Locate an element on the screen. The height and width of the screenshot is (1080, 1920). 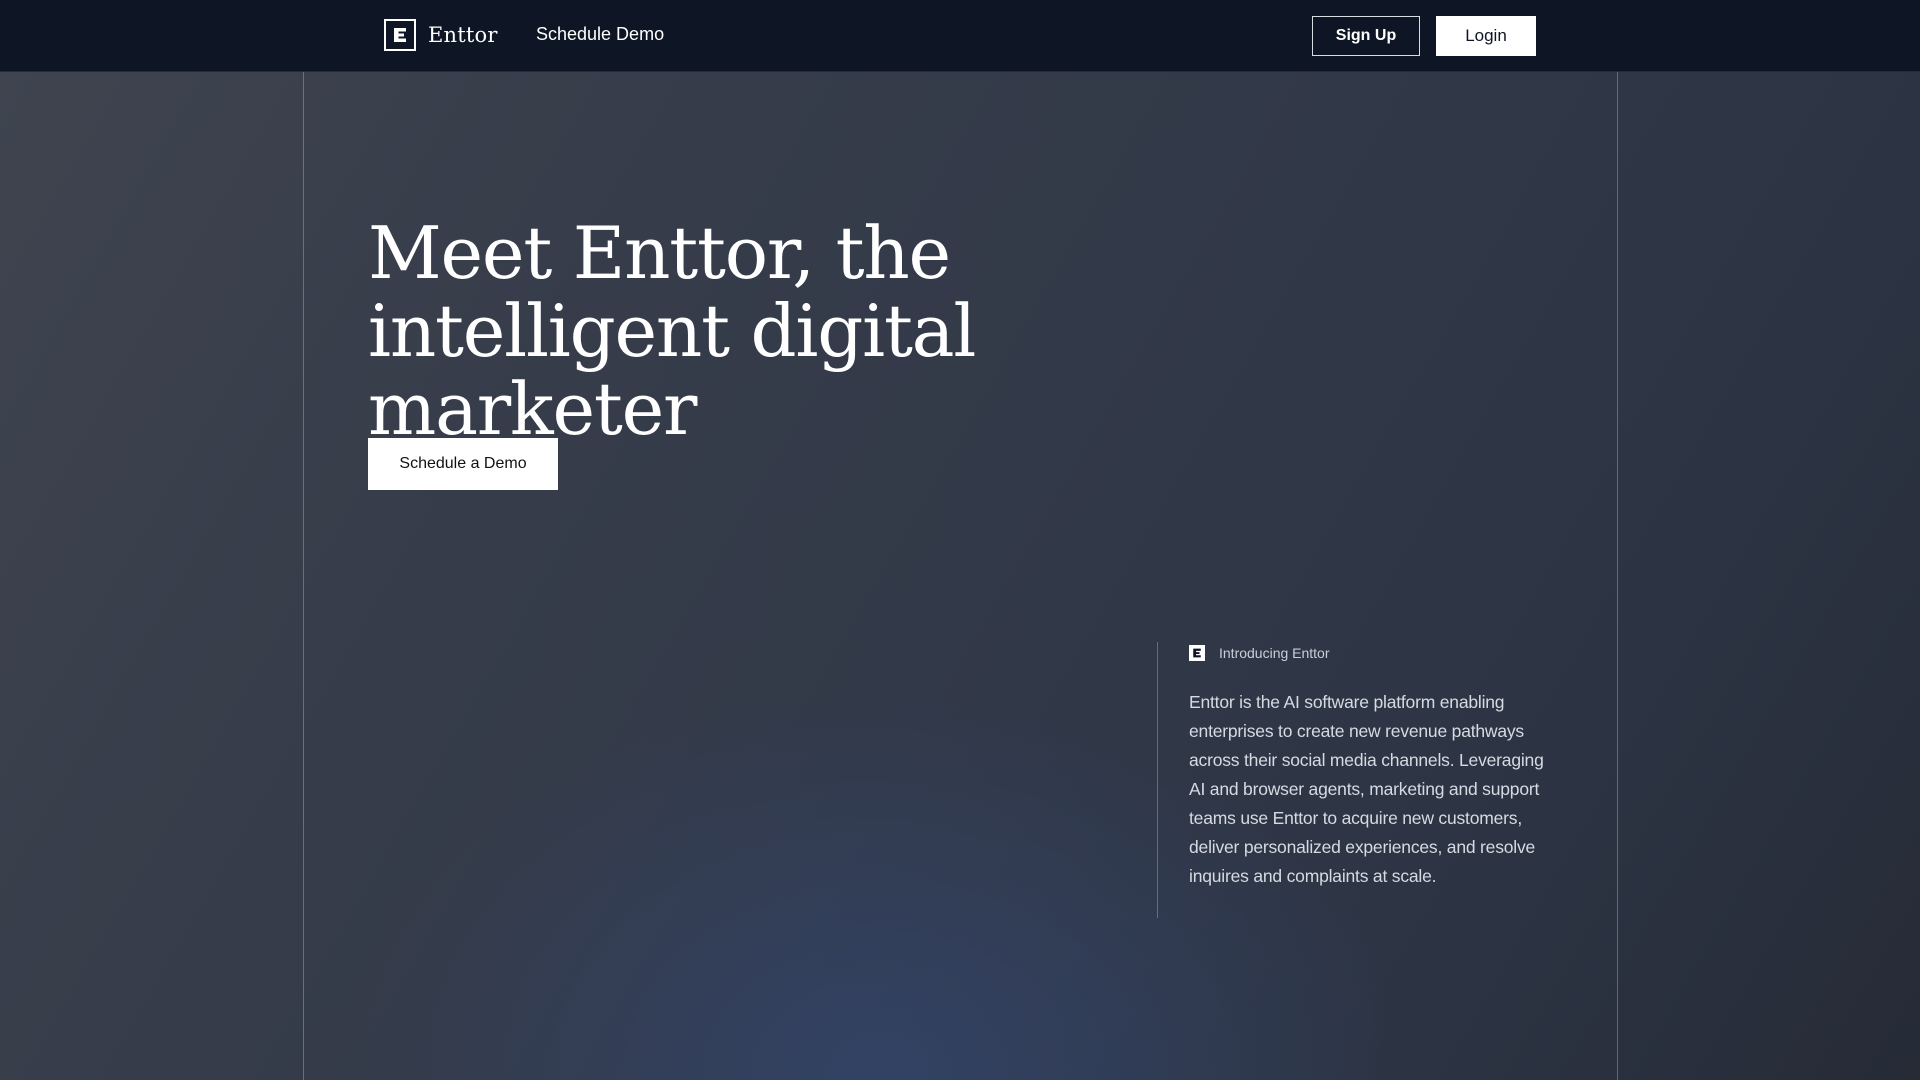
intro-label: Introducing Enttor is located at coordinates (1274, 653).